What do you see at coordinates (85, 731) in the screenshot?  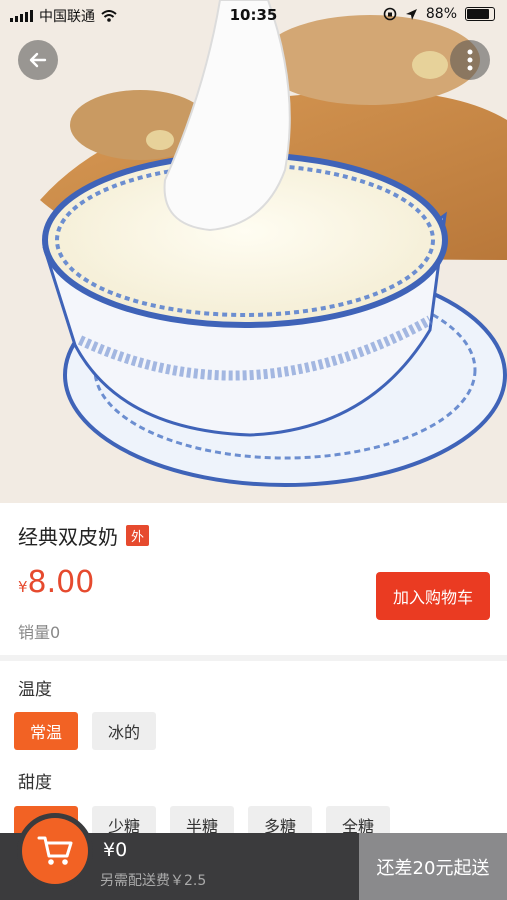 I see `temperature-options: 常温 冰的` at bounding box center [85, 731].